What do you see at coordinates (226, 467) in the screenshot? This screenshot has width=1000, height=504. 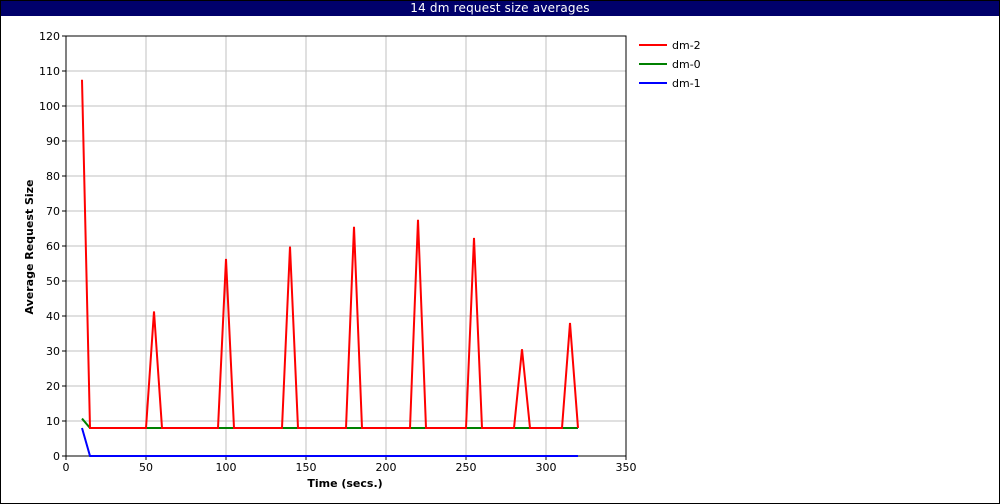 I see `x-tick-label: 100` at bounding box center [226, 467].